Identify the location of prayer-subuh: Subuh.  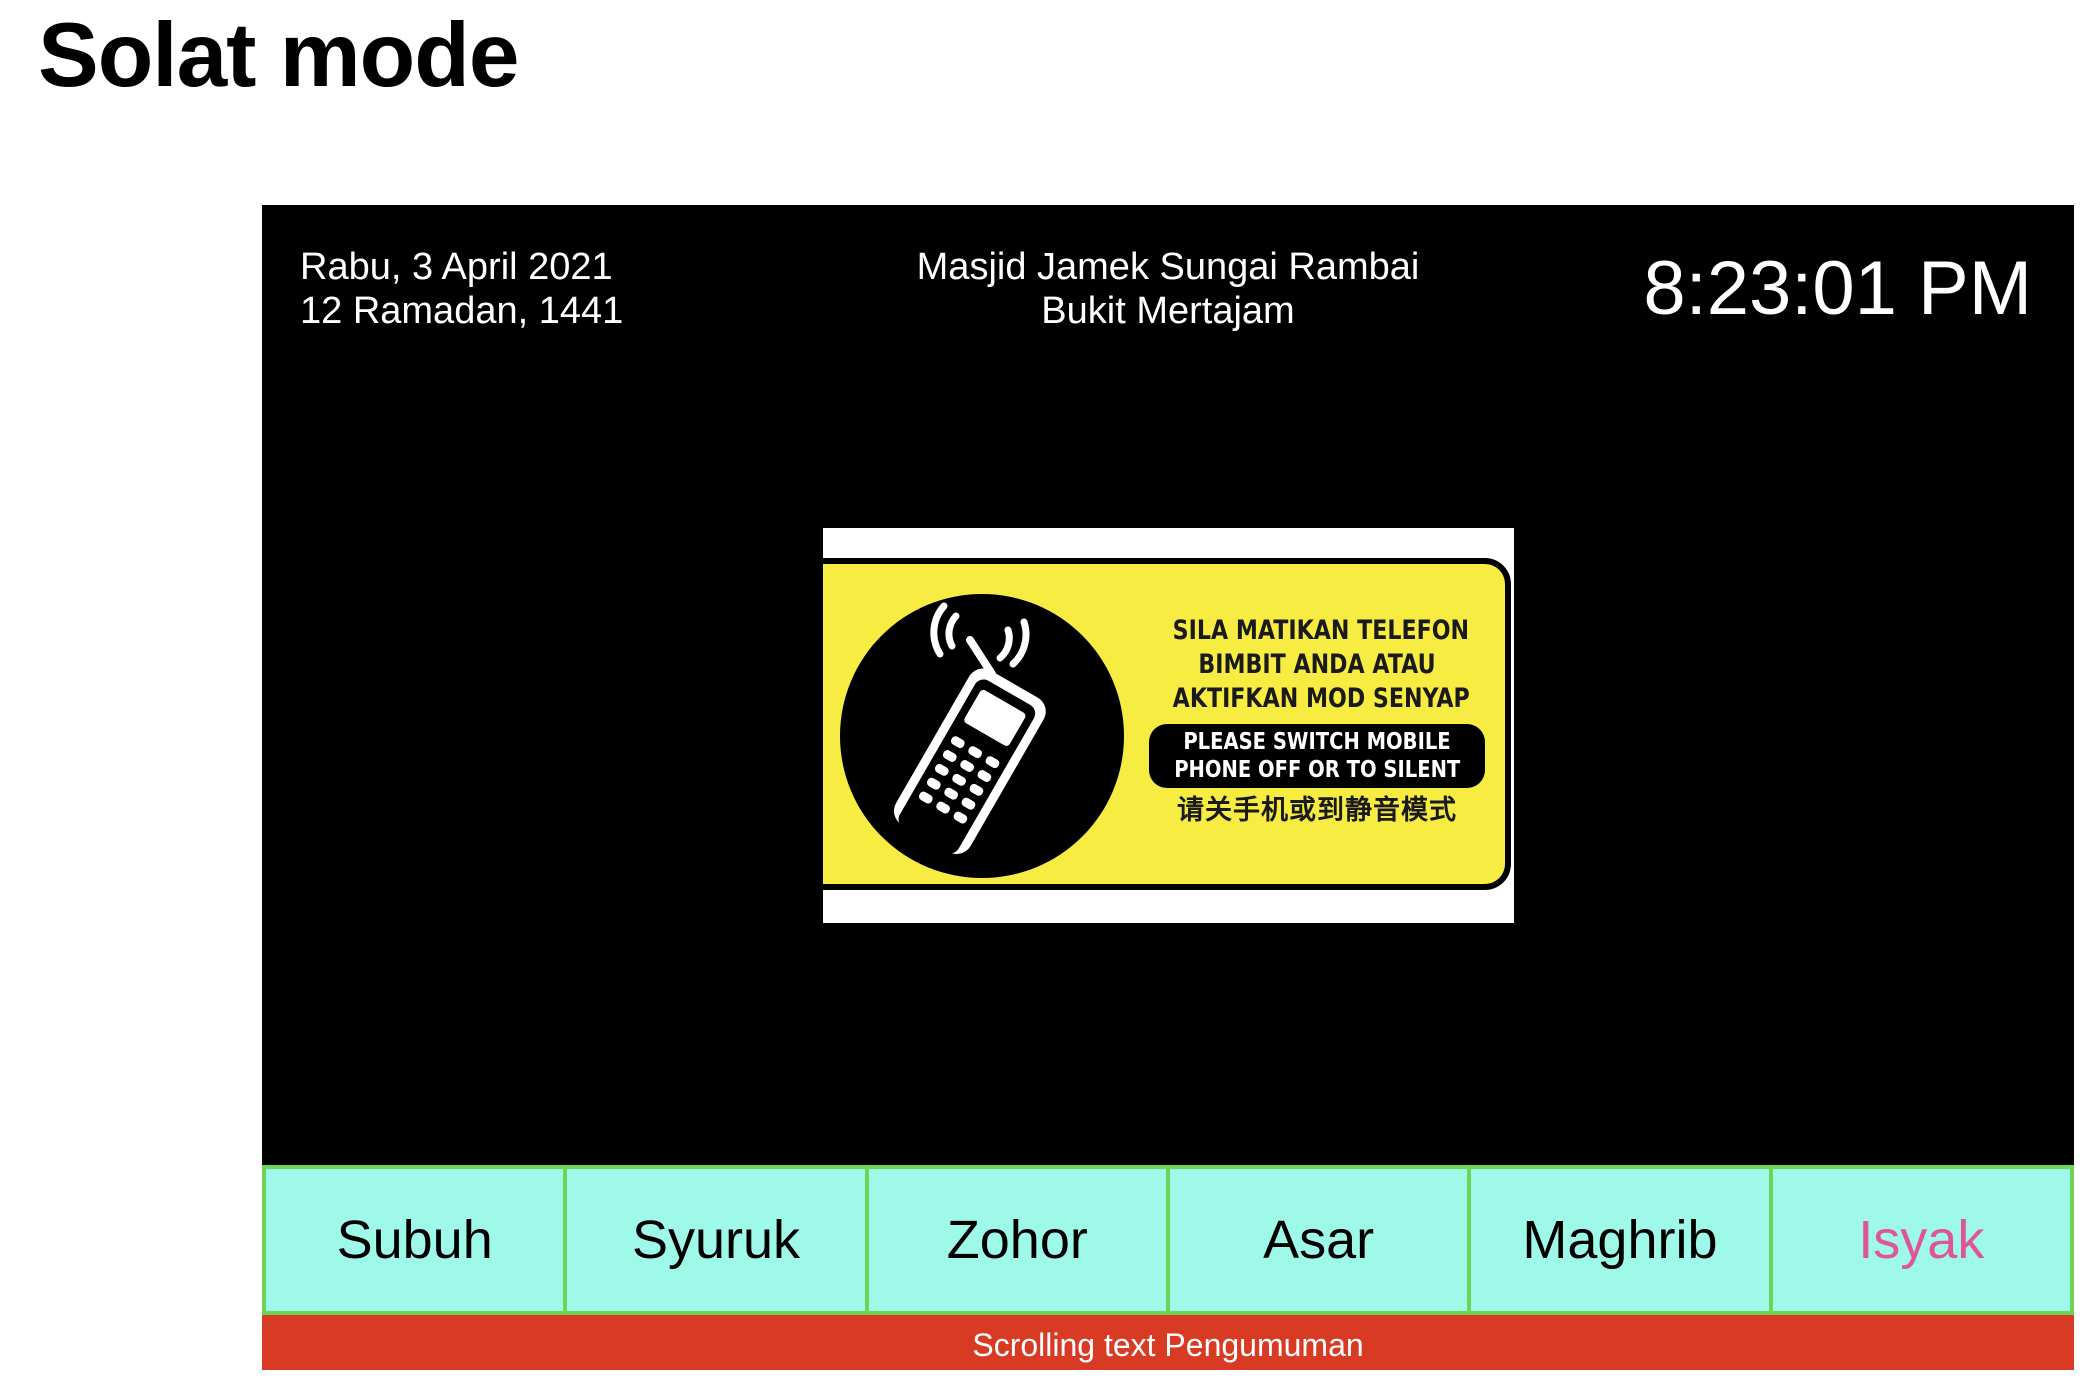
(415, 1240).